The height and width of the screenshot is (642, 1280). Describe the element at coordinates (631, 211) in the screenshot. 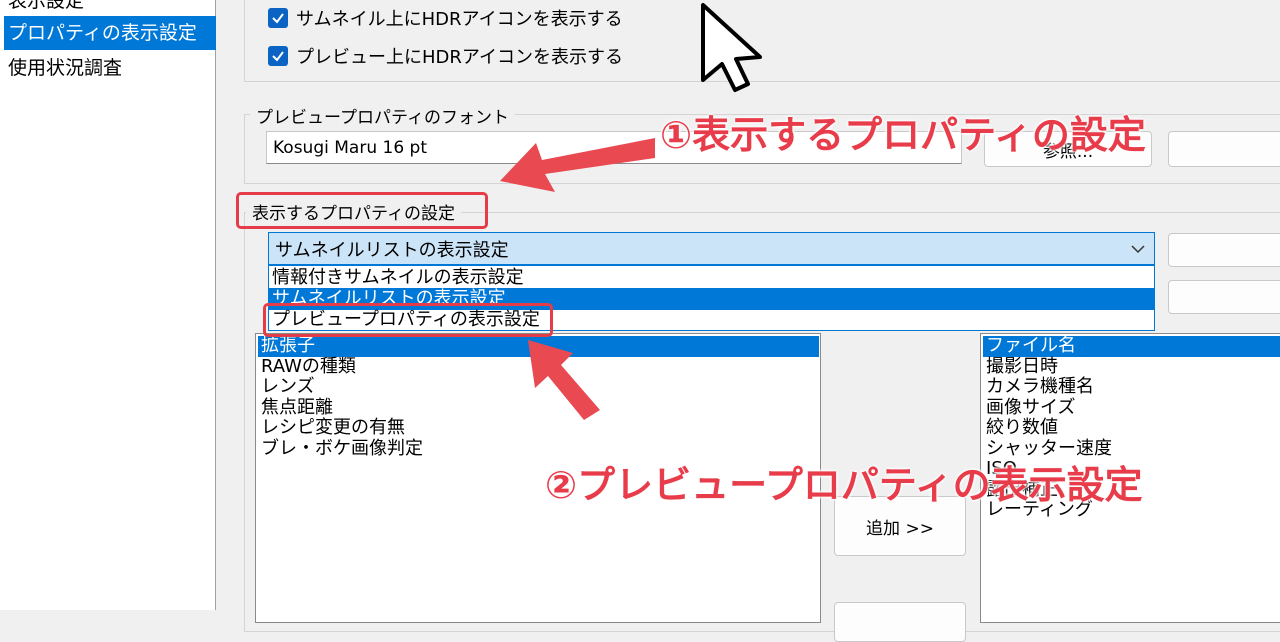

I see `annotation-arrows` at that location.